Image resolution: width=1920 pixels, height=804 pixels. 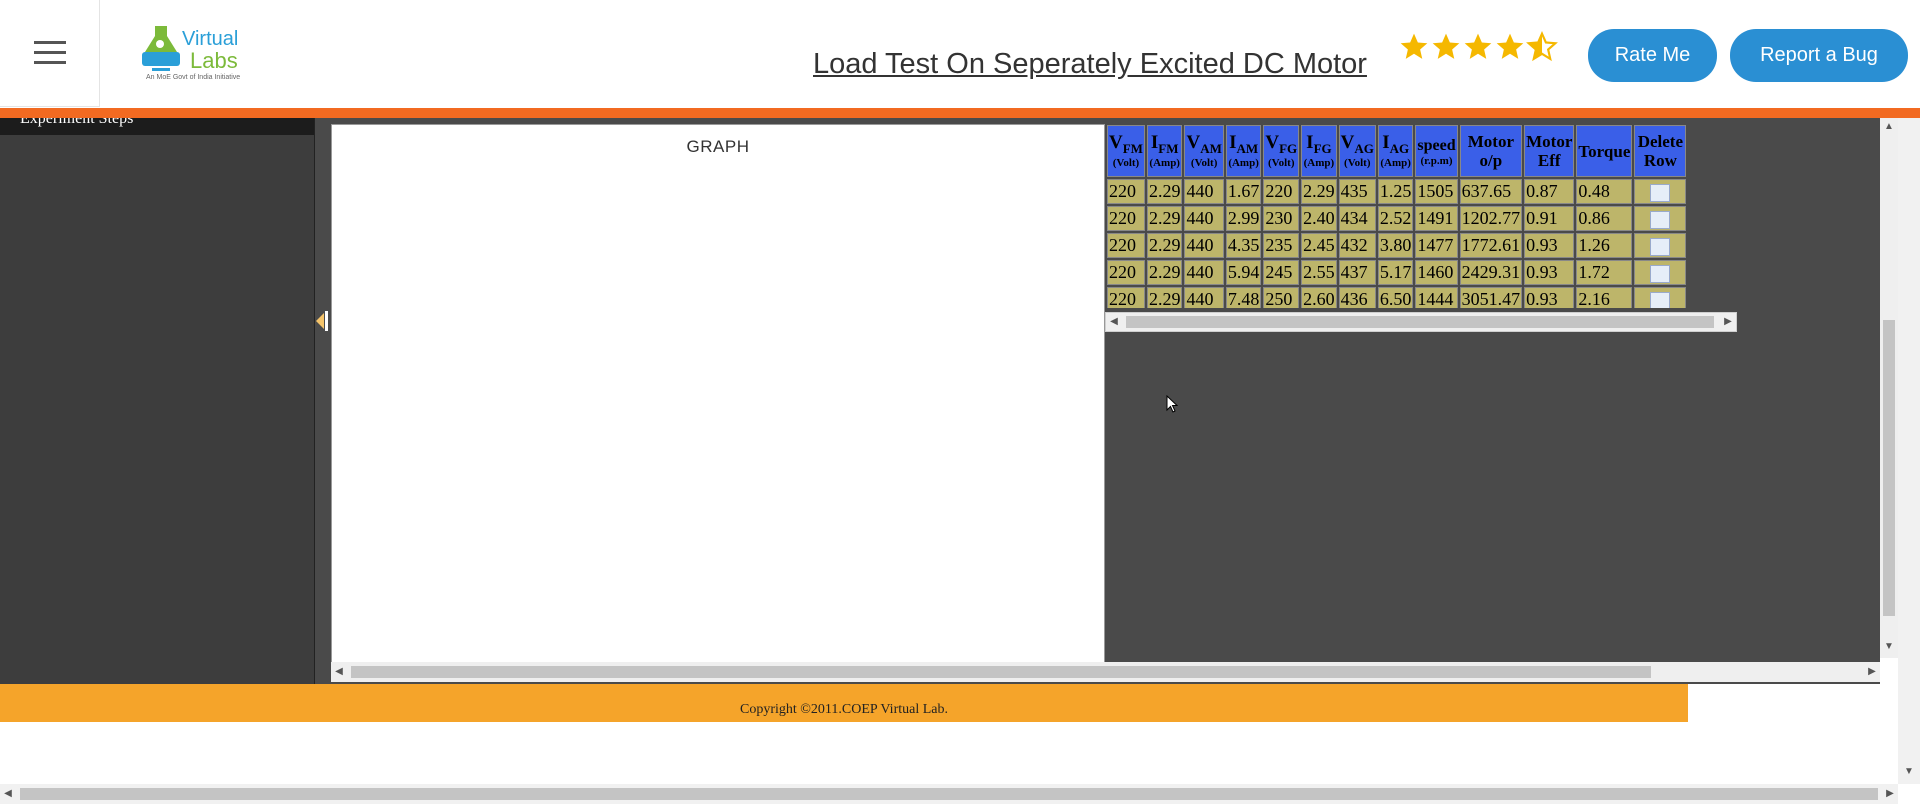 I want to click on table-cell: 2.40, so click(x=1319, y=218).